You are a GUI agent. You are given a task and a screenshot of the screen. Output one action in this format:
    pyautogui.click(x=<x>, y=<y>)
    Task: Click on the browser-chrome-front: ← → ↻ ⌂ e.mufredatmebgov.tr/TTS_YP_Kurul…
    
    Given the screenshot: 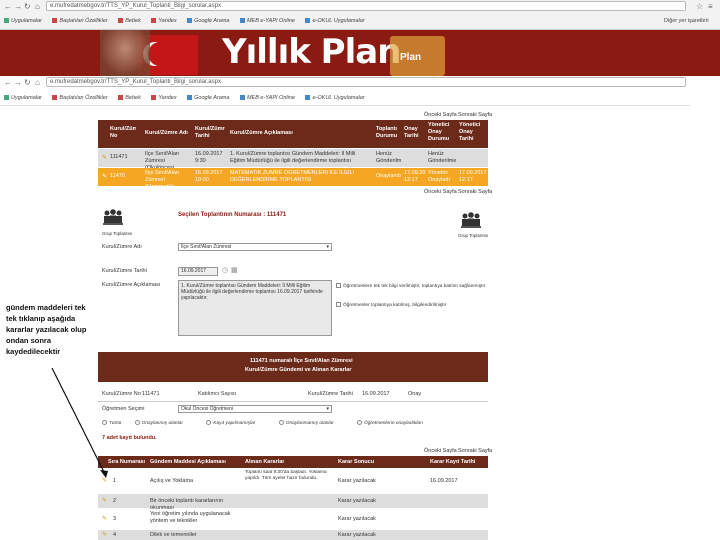 What is the action you would take?
    pyautogui.click(x=345, y=91)
    